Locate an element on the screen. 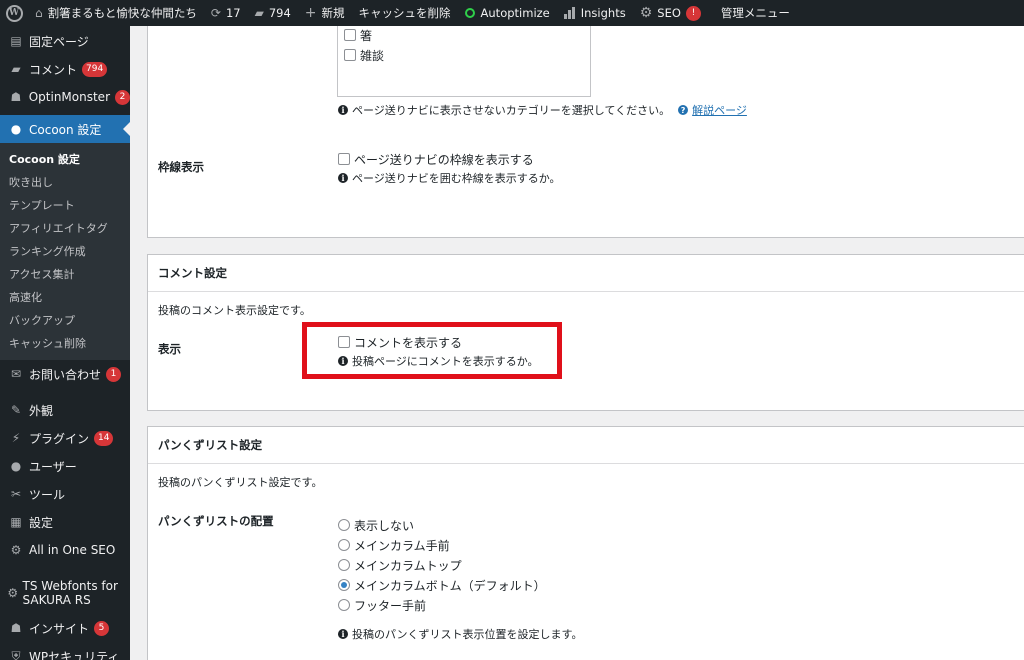  border-display-hint: i ページ送りナビを囲む枠線を表示するか。 is located at coordinates (449, 178).